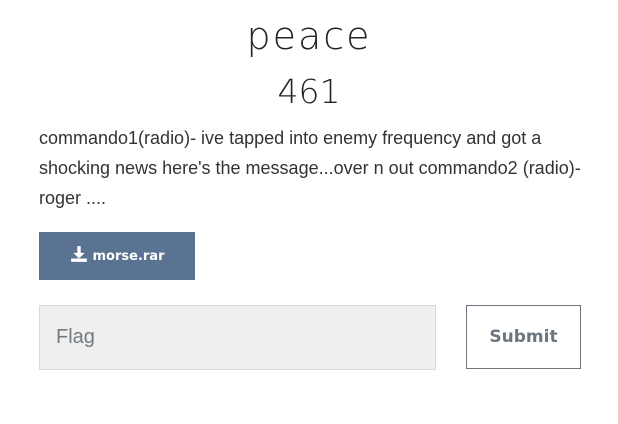 The width and height of the screenshot is (618, 424). Describe the element at coordinates (81, 256) in the screenshot. I see `download-icon` at that location.